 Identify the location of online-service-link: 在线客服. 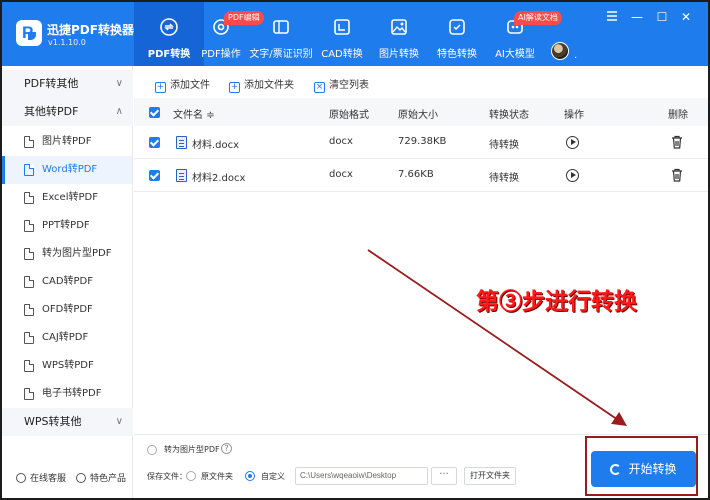
(41, 477).